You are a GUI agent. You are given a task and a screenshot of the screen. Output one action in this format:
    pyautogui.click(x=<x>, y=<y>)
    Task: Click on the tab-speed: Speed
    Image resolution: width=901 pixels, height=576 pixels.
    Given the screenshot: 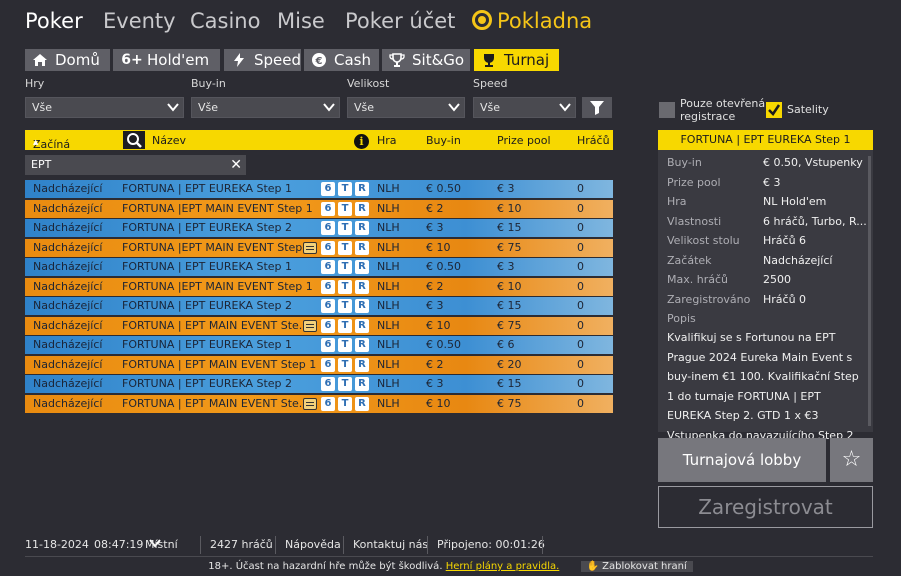 What is the action you would take?
    pyautogui.click(x=262, y=60)
    